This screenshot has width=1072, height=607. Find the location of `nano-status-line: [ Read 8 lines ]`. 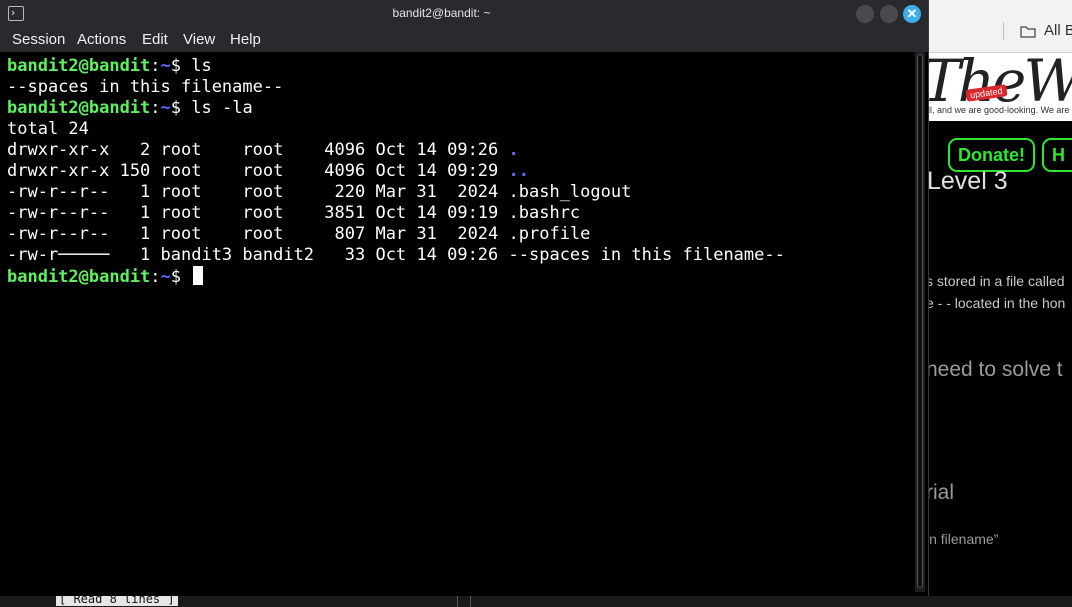

nano-status-line: [ Read 8 lines ] is located at coordinates (117, 601).